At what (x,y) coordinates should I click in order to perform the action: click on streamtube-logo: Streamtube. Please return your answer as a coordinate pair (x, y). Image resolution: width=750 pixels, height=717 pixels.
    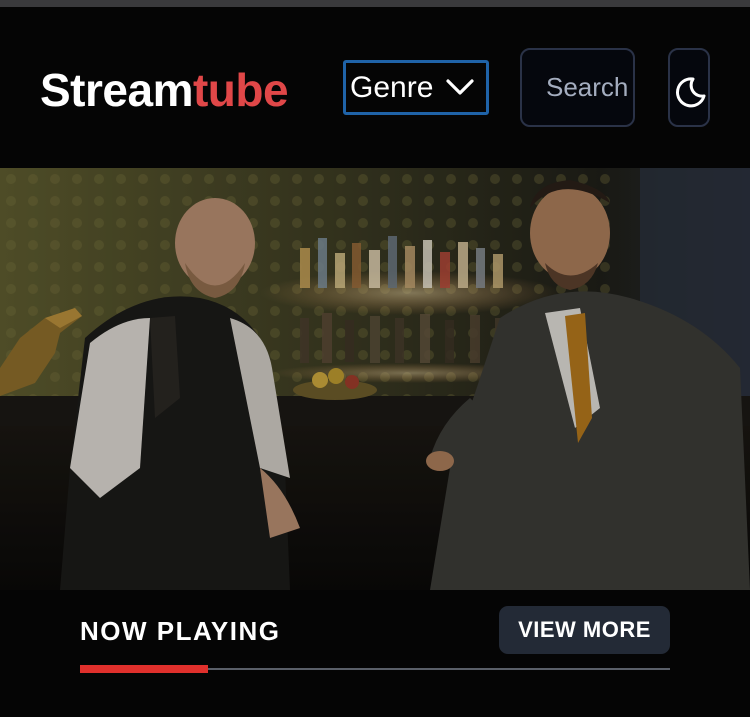
    Looking at the image, I should click on (164, 90).